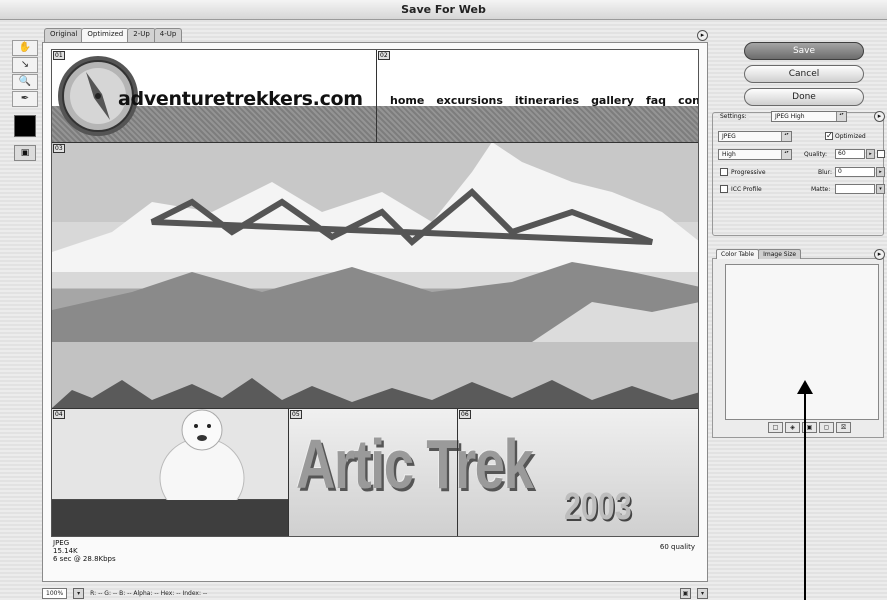 This screenshot has height=600, width=887. What do you see at coordinates (656, 100) in the screenshot?
I see `nav-faq: faq` at bounding box center [656, 100].